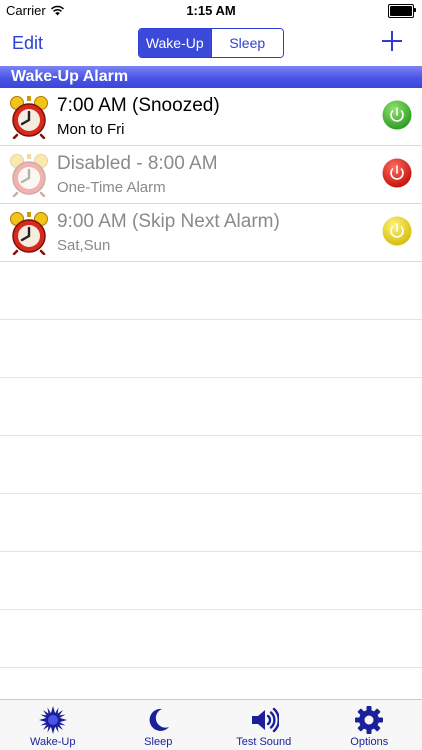 This screenshot has width=422, height=750. Describe the element at coordinates (211, 117) in the screenshot. I see `alarm-row: 7:00 AM (Snoozed) Mon to Fri` at that location.